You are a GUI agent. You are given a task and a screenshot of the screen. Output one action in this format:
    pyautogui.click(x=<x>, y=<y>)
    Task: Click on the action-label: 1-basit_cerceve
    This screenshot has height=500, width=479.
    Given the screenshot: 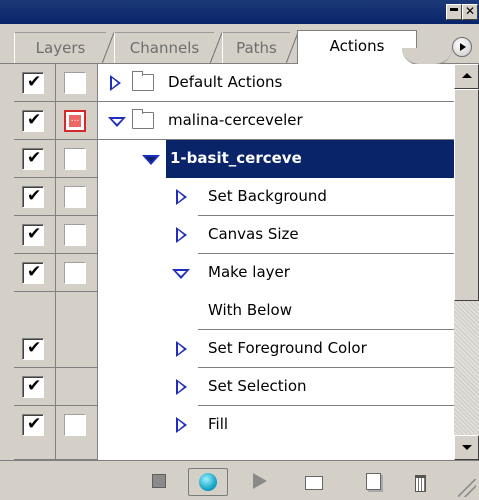 What is the action you would take?
    pyautogui.click(x=236, y=158)
    